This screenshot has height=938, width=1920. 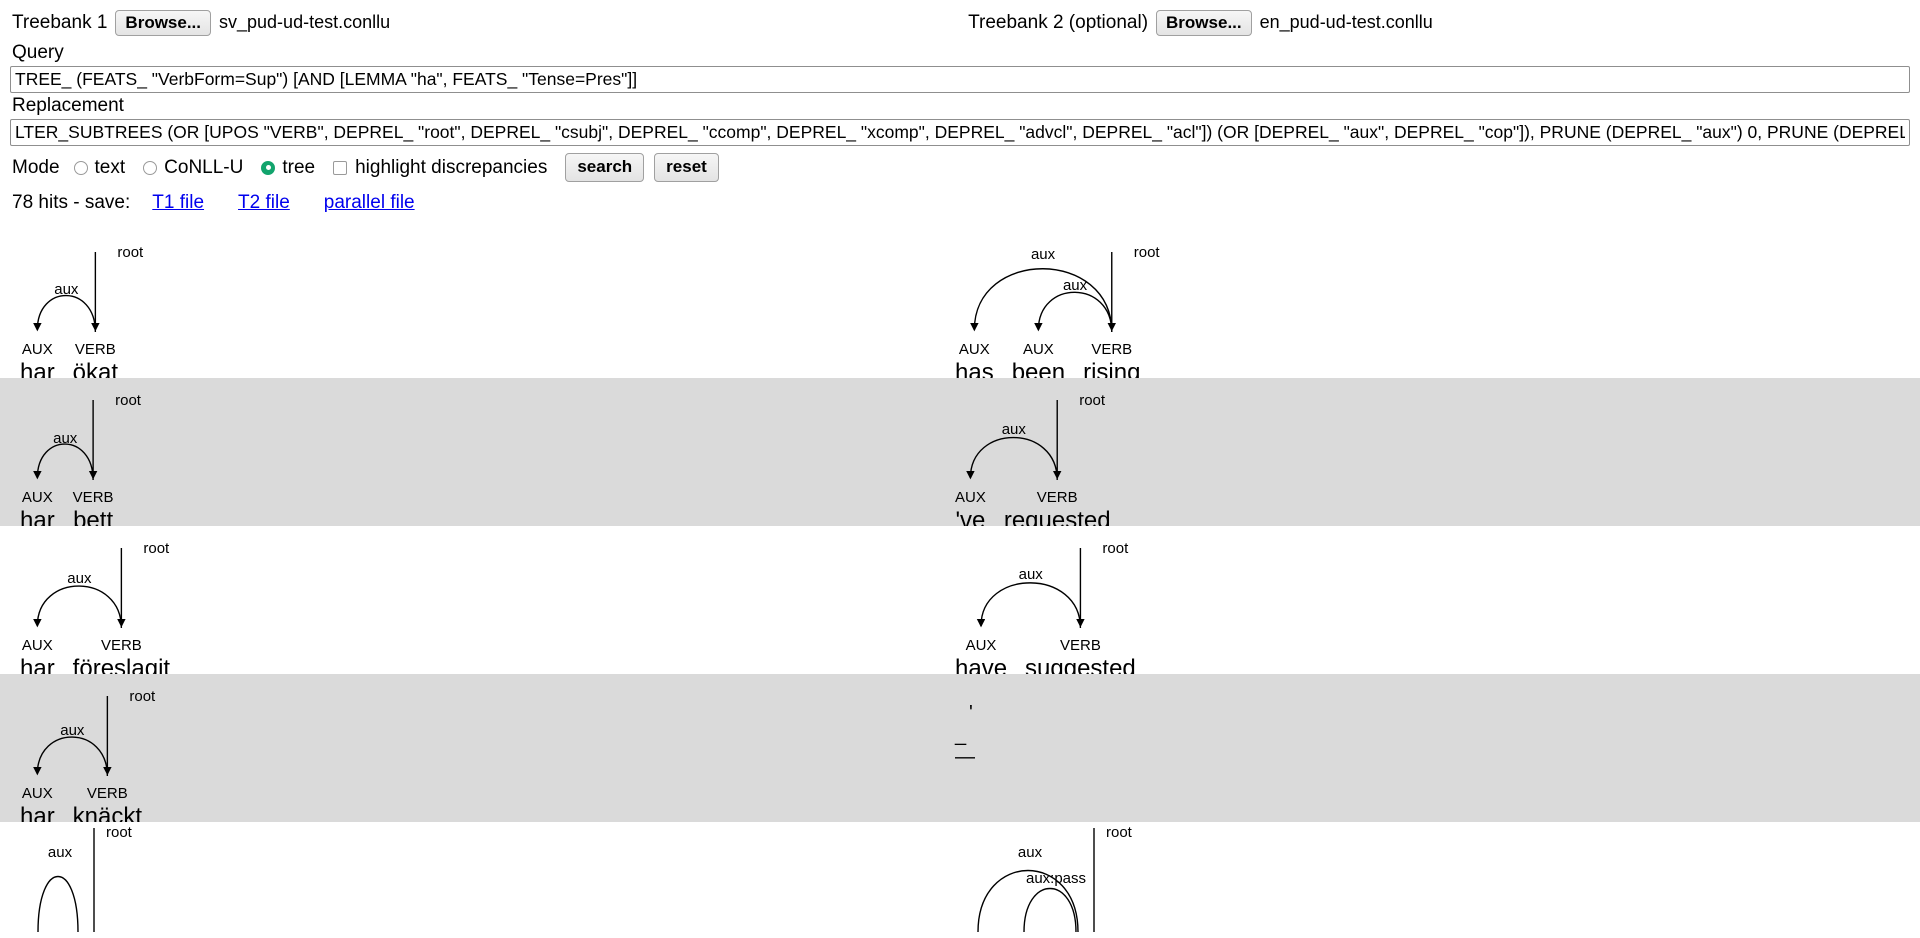 I want to click on token: AUX've, so click(x=970, y=508).